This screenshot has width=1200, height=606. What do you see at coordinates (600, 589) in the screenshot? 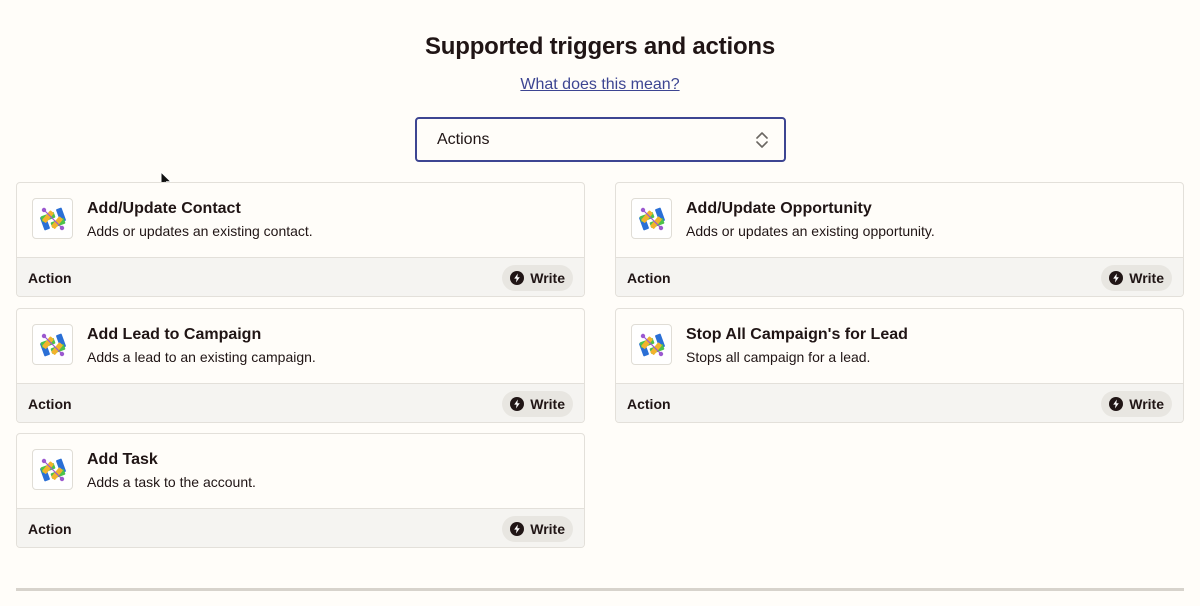
I see `section-divider` at bounding box center [600, 589].